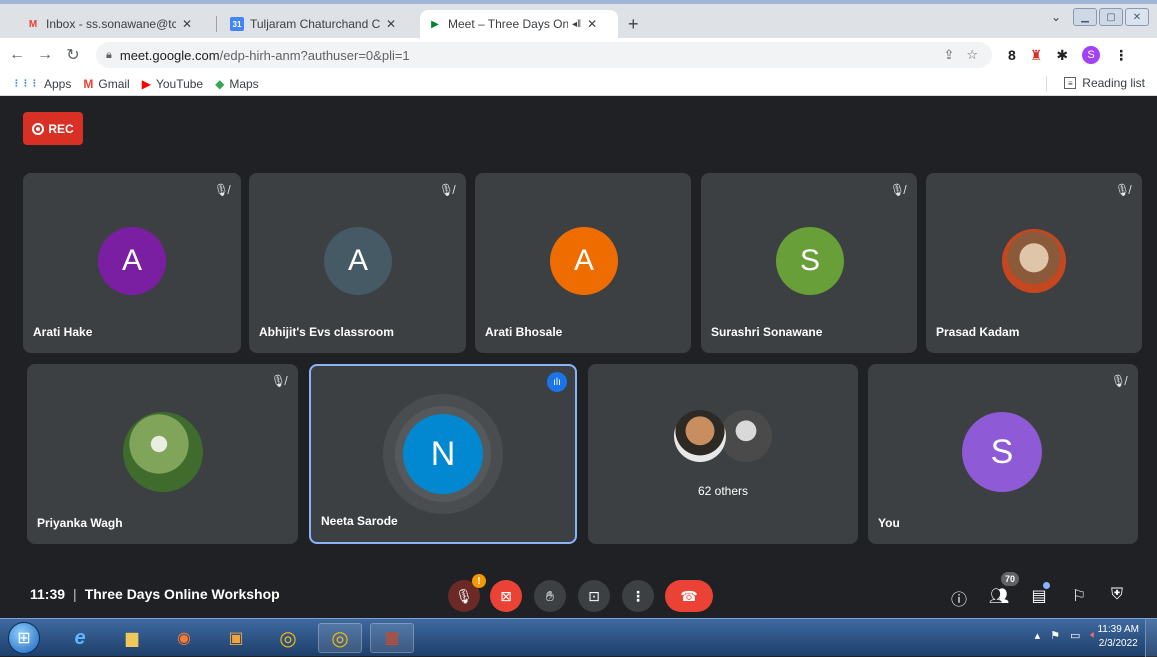  I want to click on raise-hand-button: ✋︎, so click(550, 596).